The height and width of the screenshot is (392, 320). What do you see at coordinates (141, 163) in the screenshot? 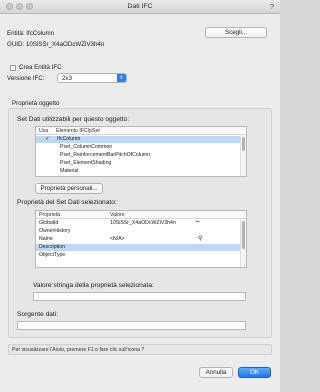
I see `data-set-row: Pset_ElementShading` at bounding box center [141, 163].